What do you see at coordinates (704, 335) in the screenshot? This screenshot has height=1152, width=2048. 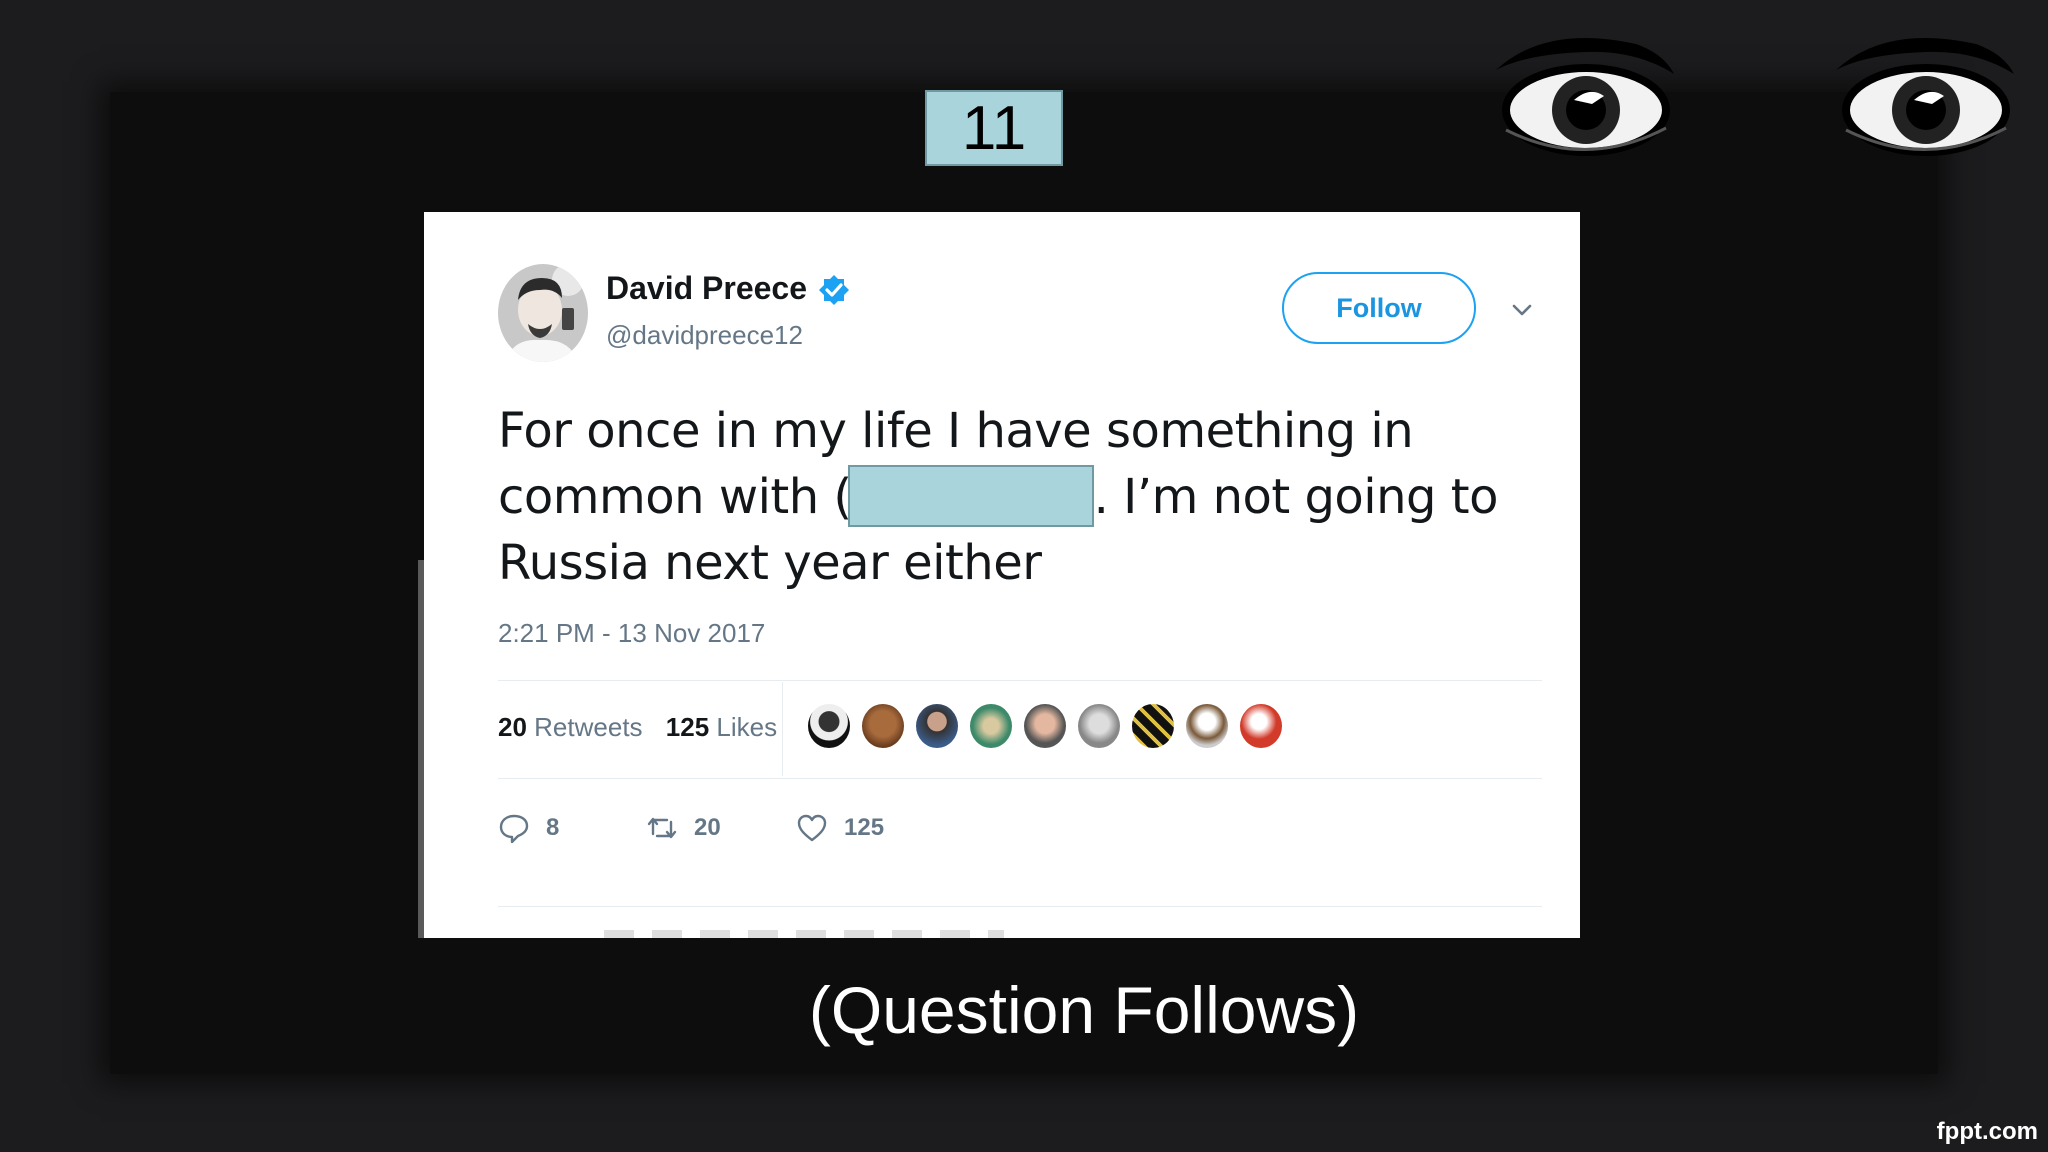 I see `user-handle: @davidpreece12` at bounding box center [704, 335].